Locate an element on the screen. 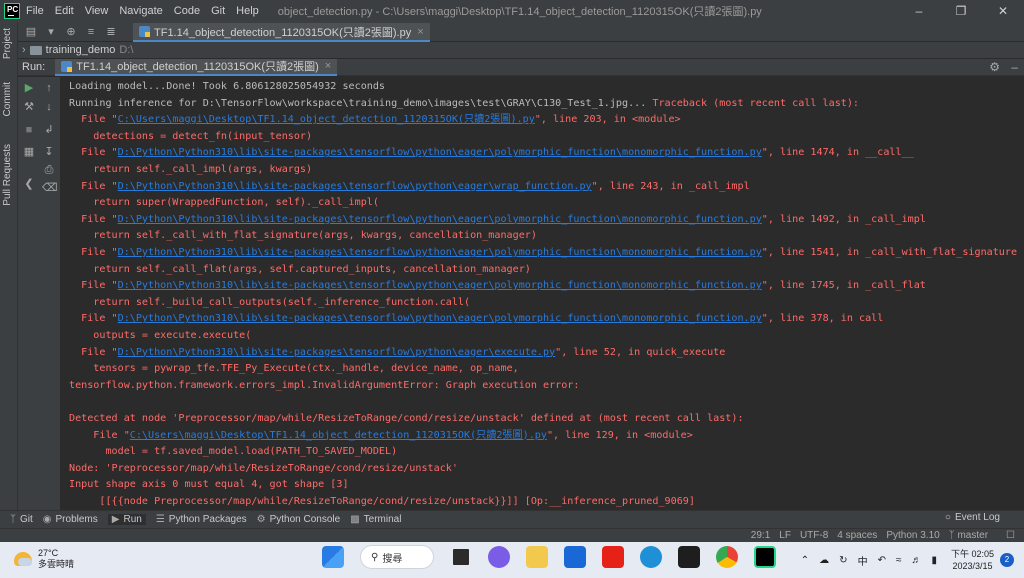  microsoft-store-icon is located at coordinates (575, 557).